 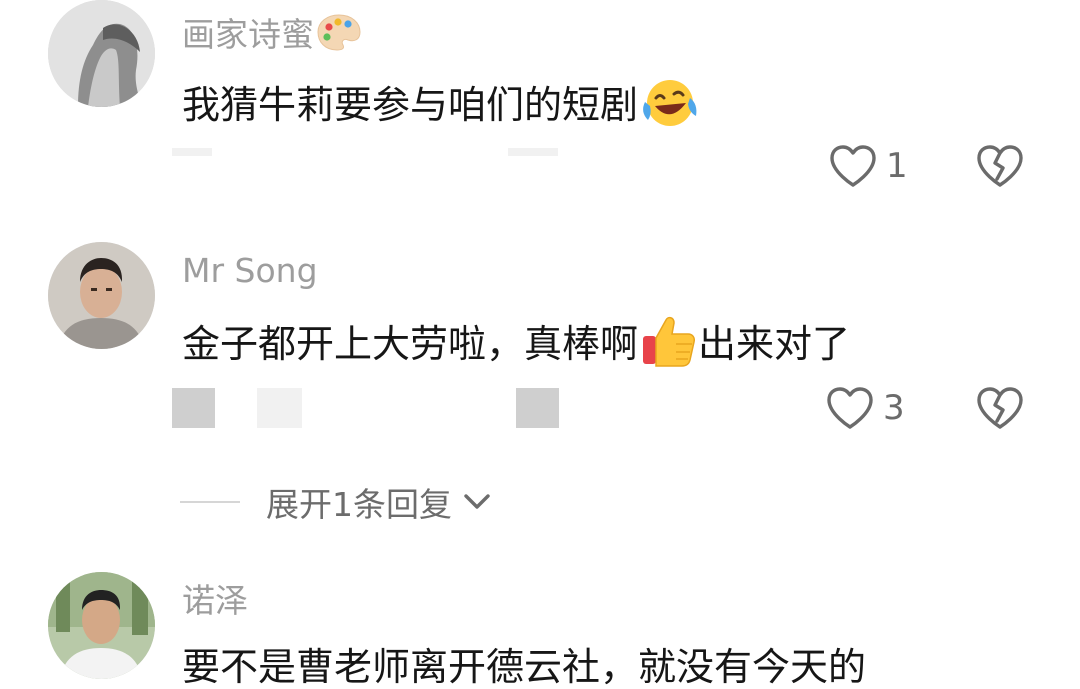 I want to click on expand-replies-button: 展开1条回复, so click(x=336, y=502).